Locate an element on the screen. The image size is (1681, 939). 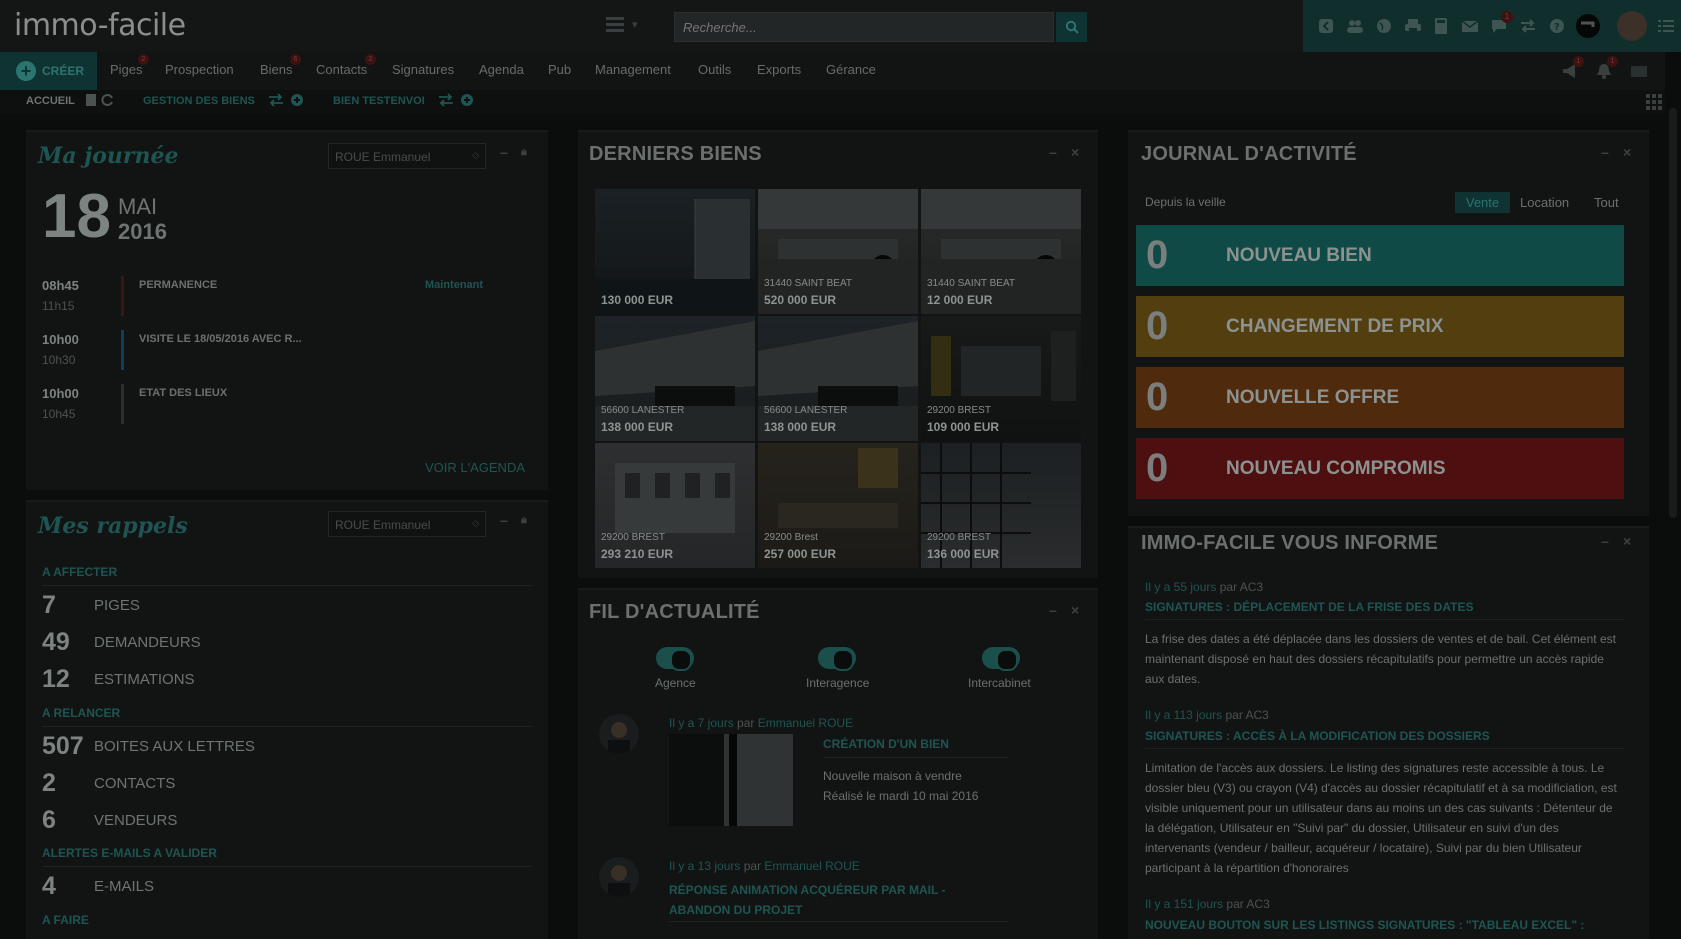
mail-icon is located at coordinates (1470, 26).